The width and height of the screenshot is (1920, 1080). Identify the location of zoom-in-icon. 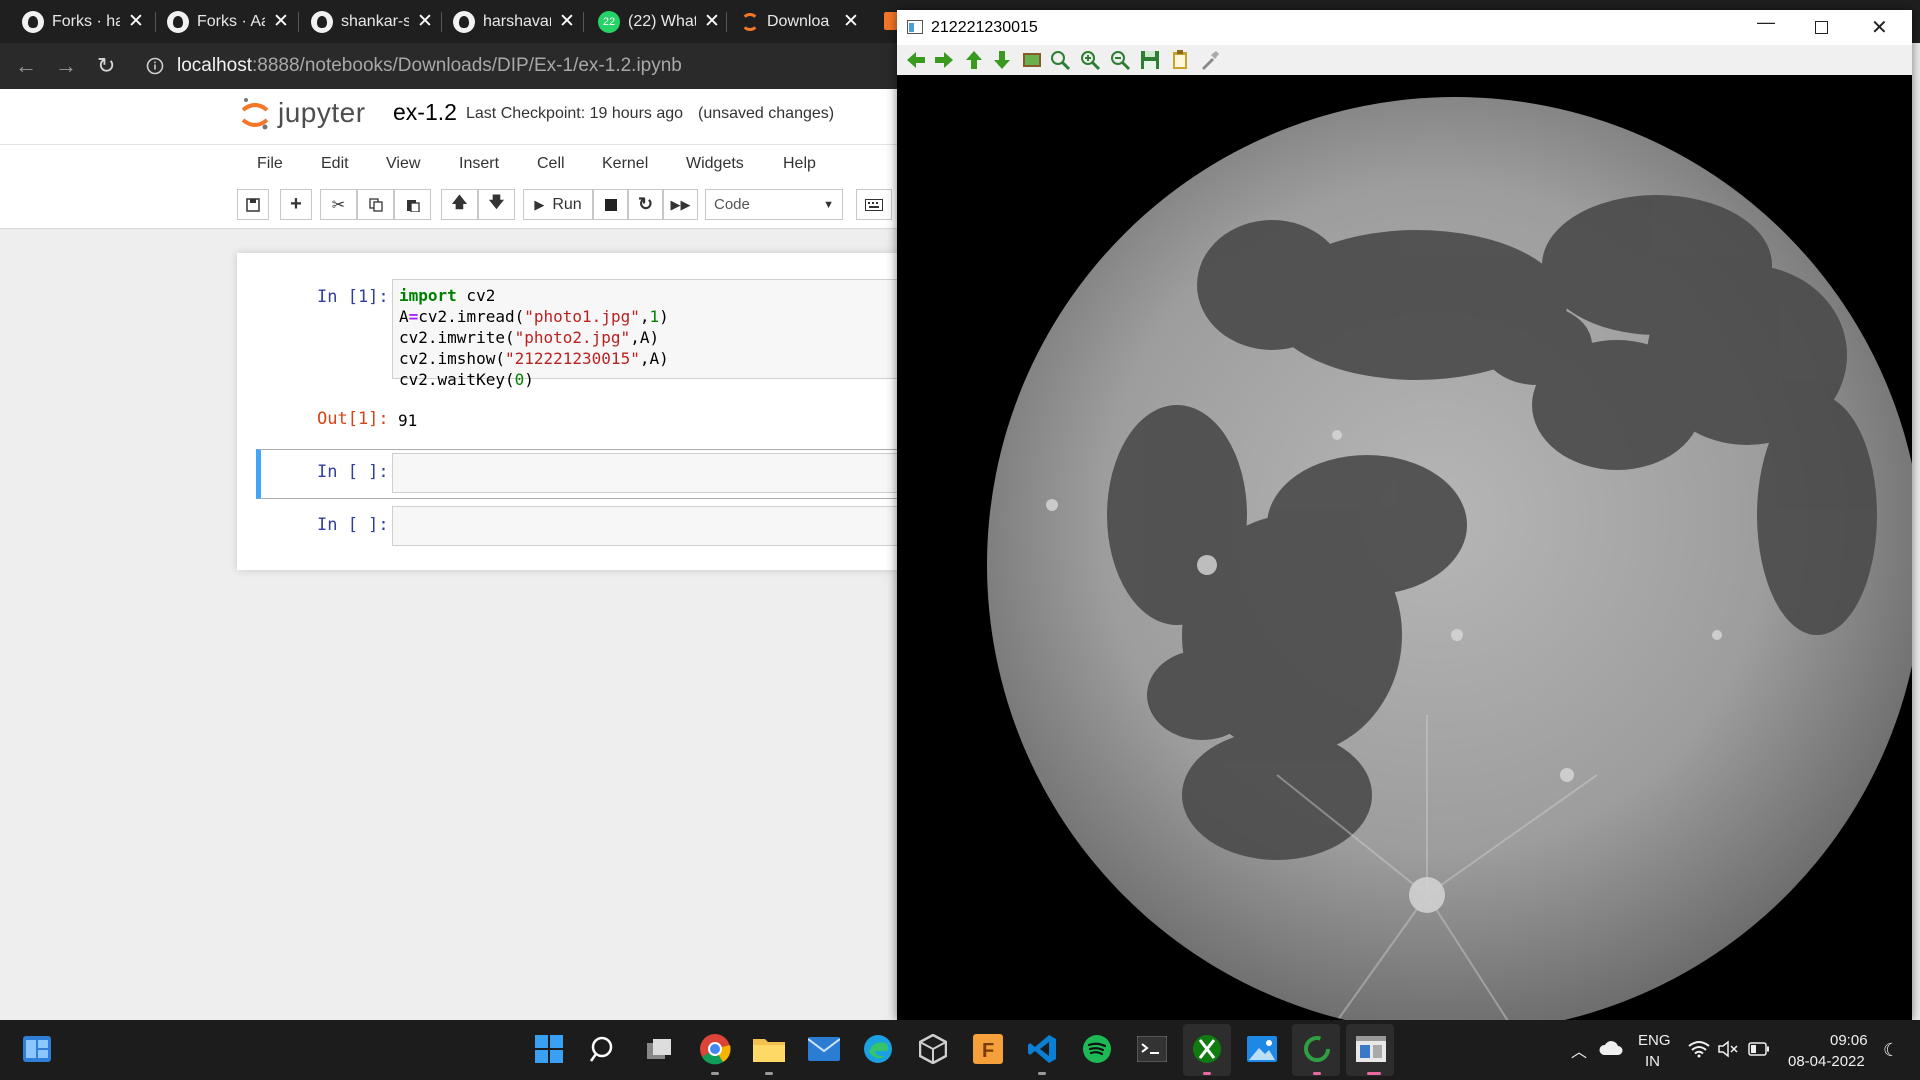
(1090, 60).